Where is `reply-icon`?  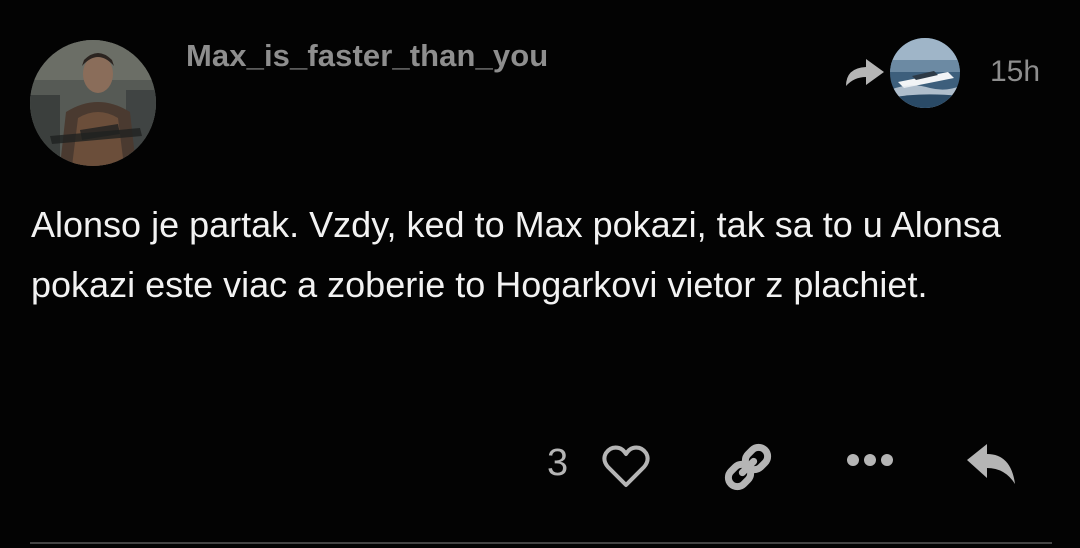 reply-icon is located at coordinates (992, 464).